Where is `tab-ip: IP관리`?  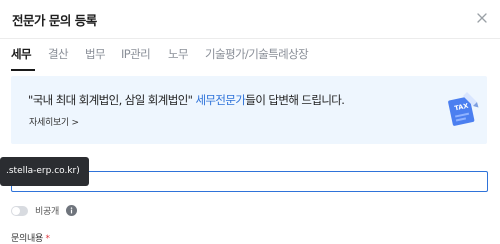
tab-ip: IP관리 is located at coordinates (136, 54).